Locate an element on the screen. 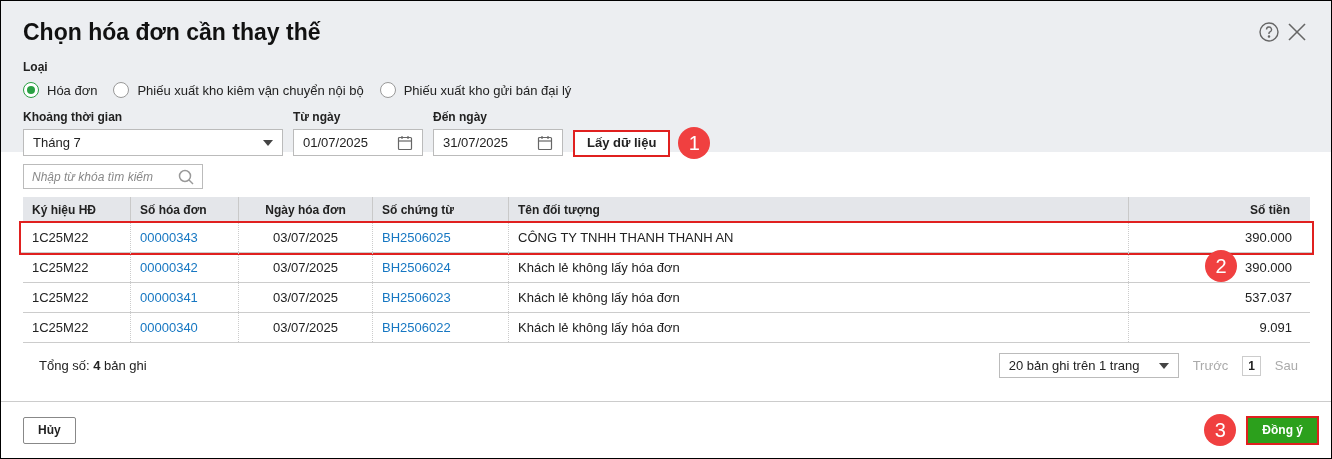  date-field: 31/07/2025 is located at coordinates (498, 142).